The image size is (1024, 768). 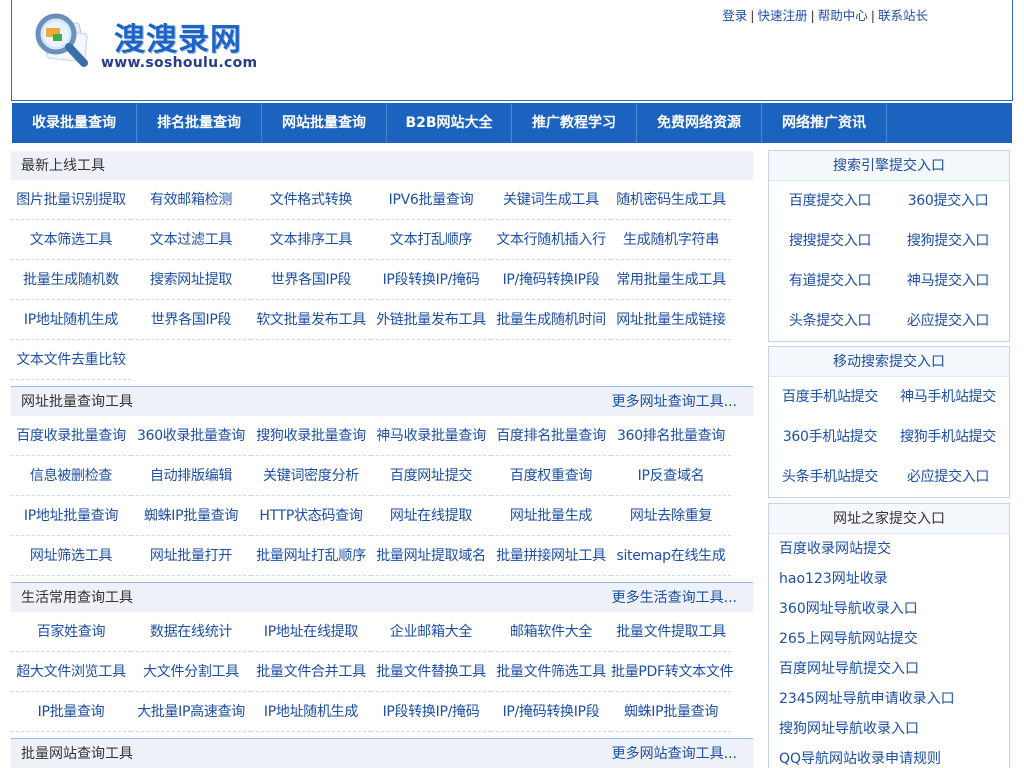 I want to click on tool-link: IPV6批量查询, so click(x=431, y=200).